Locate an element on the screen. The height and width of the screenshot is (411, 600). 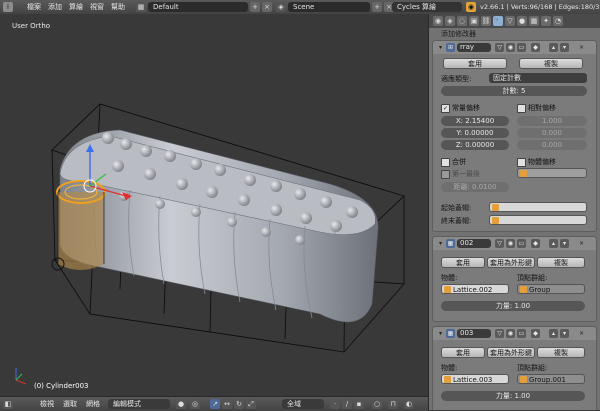
lattice-object-field: Lattice.002 is located at coordinates (475, 289).